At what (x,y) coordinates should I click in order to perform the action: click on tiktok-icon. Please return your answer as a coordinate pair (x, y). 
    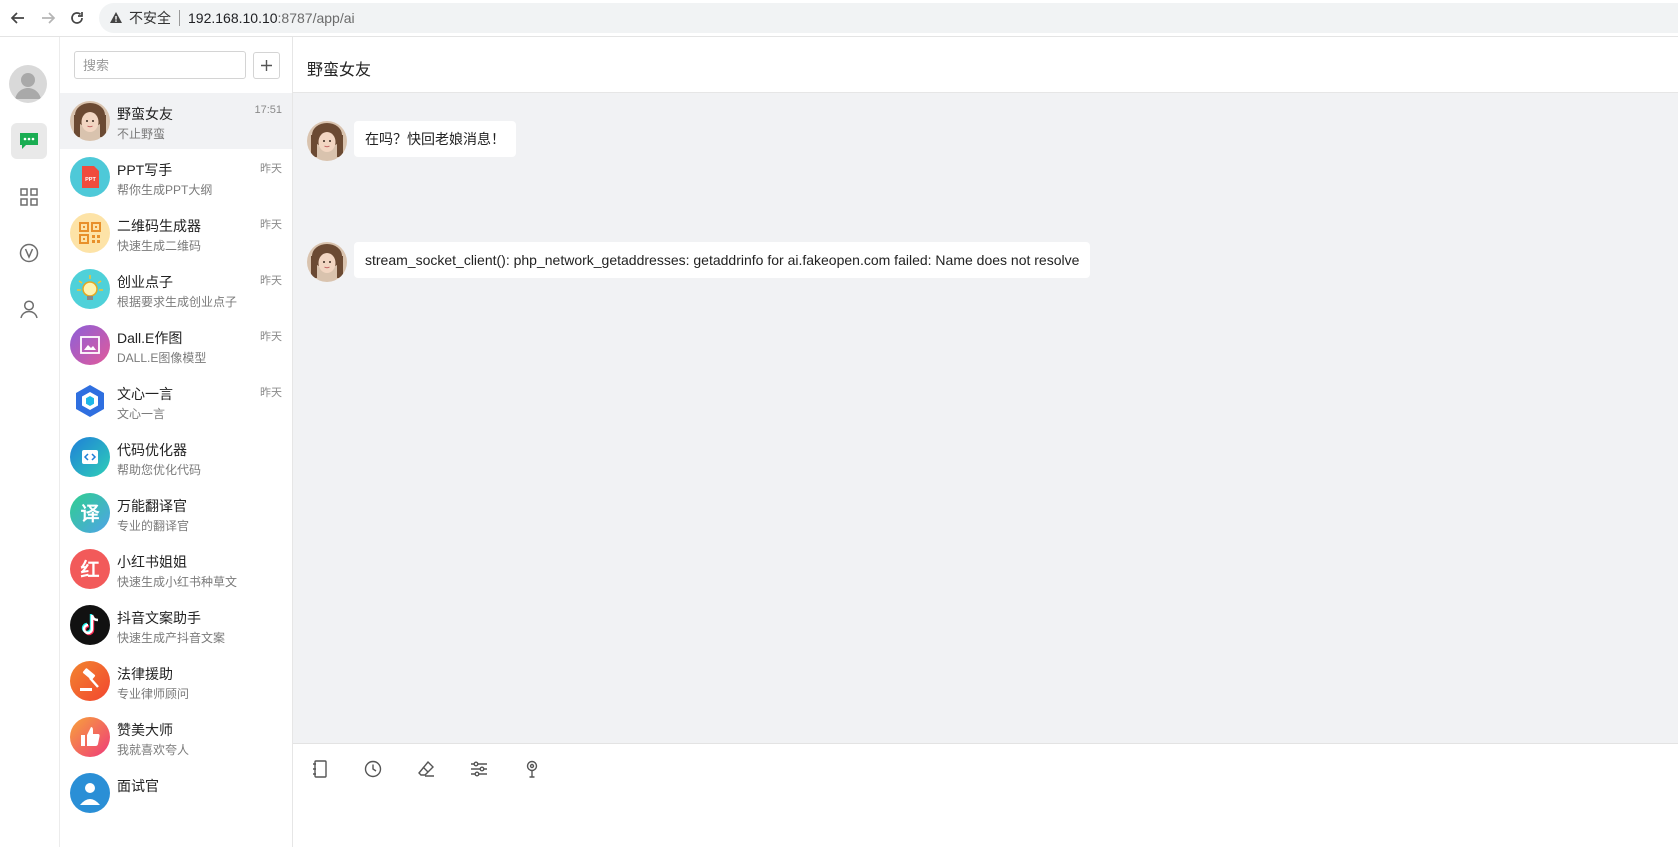
    Looking at the image, I should click on (90, 625).